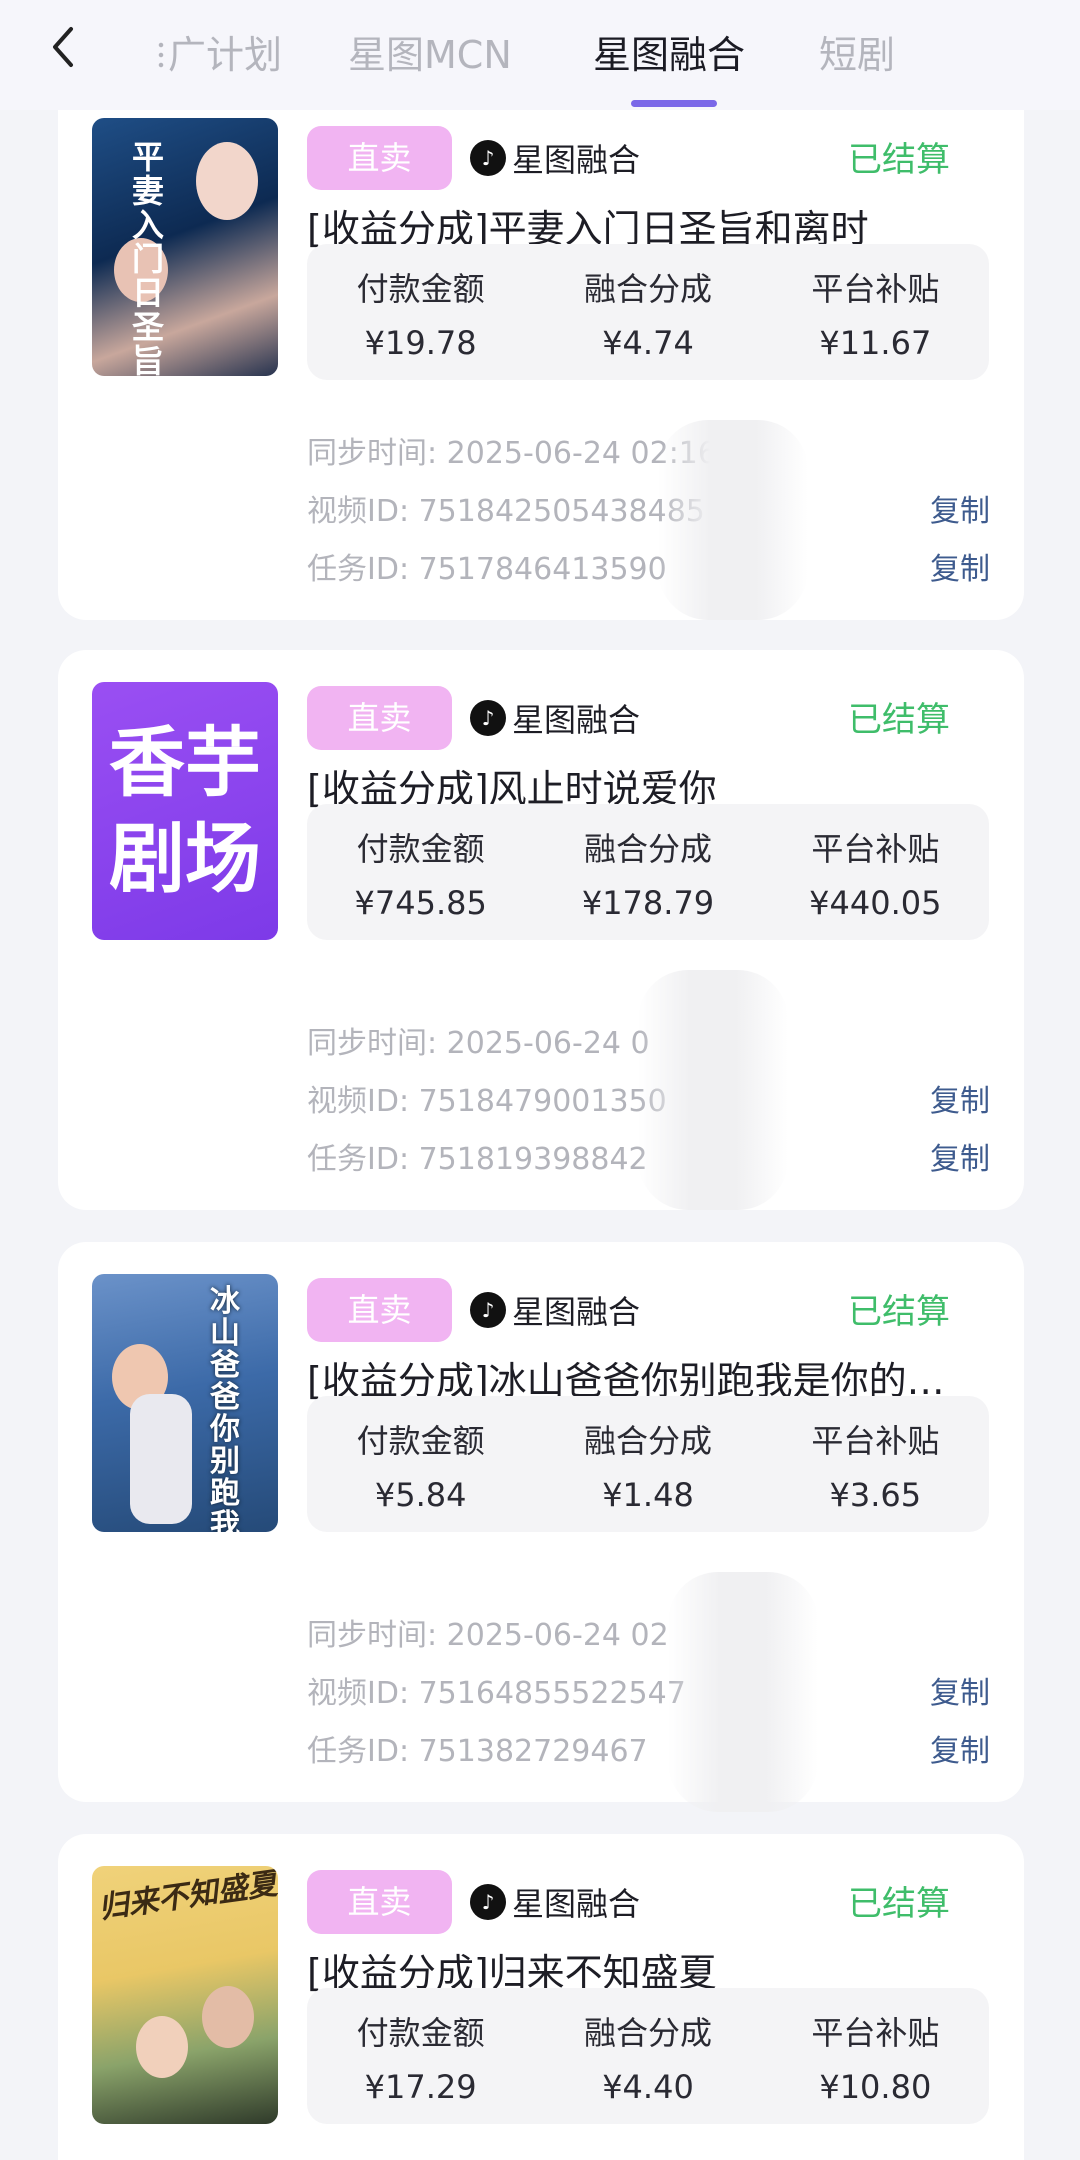 The image size is (1080, 2160). Describe the element at coordinates (148, 257) in the screenshot. I see `poster-title: 平妻入门日 圣旨和` at that location.